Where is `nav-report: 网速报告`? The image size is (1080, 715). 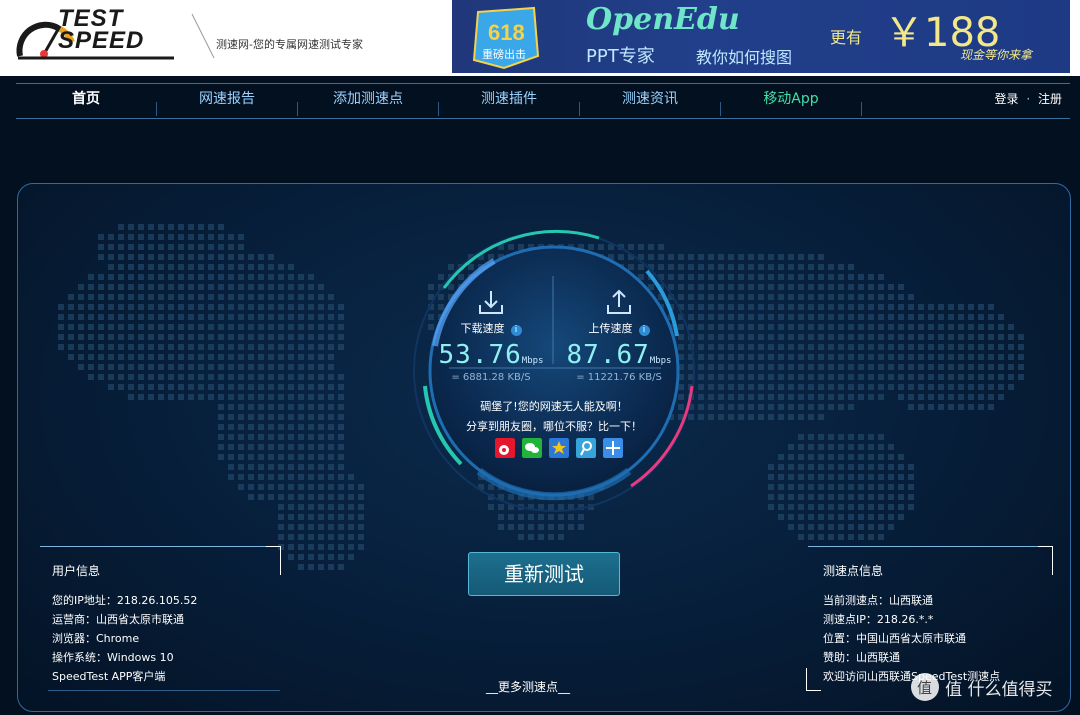 nav-report: 网速报告 is located at coordinates (227, 101).